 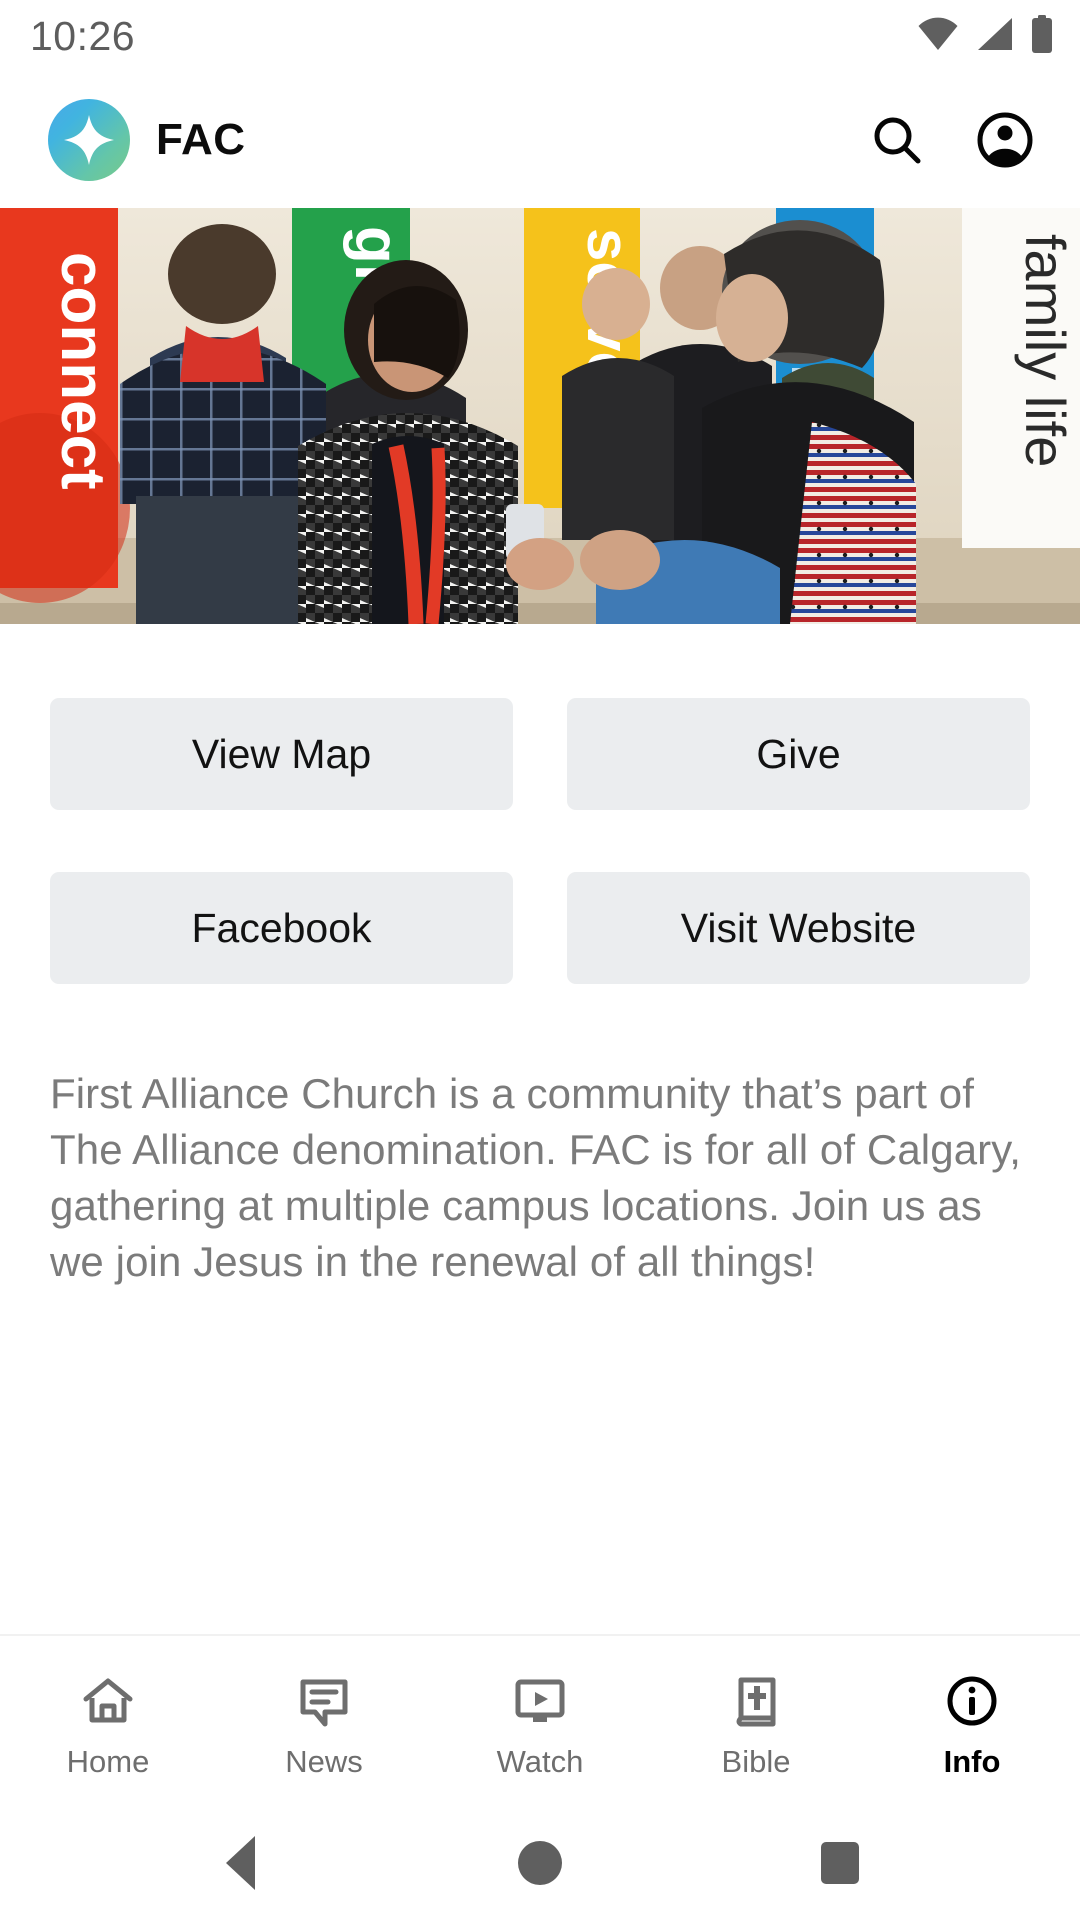 What do you see at coordinates (89, 140) in the screenshot?
I see `fac-sparkle-logo-icon` at bounding box center [89, 140].